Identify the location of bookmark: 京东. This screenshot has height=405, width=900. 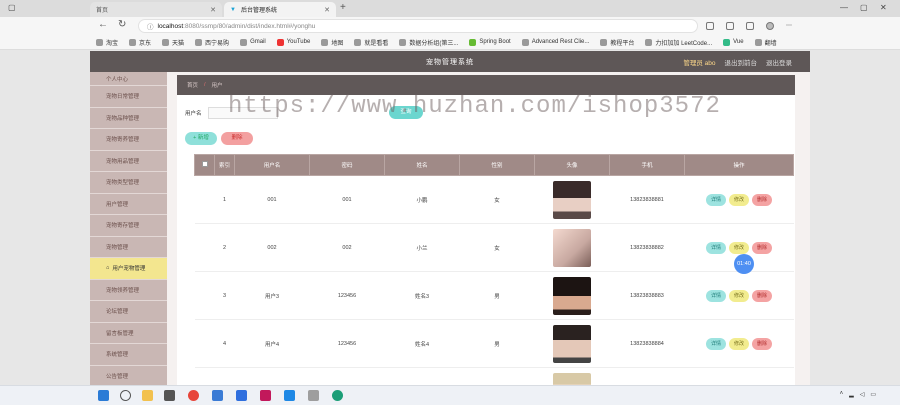
(140, 42).